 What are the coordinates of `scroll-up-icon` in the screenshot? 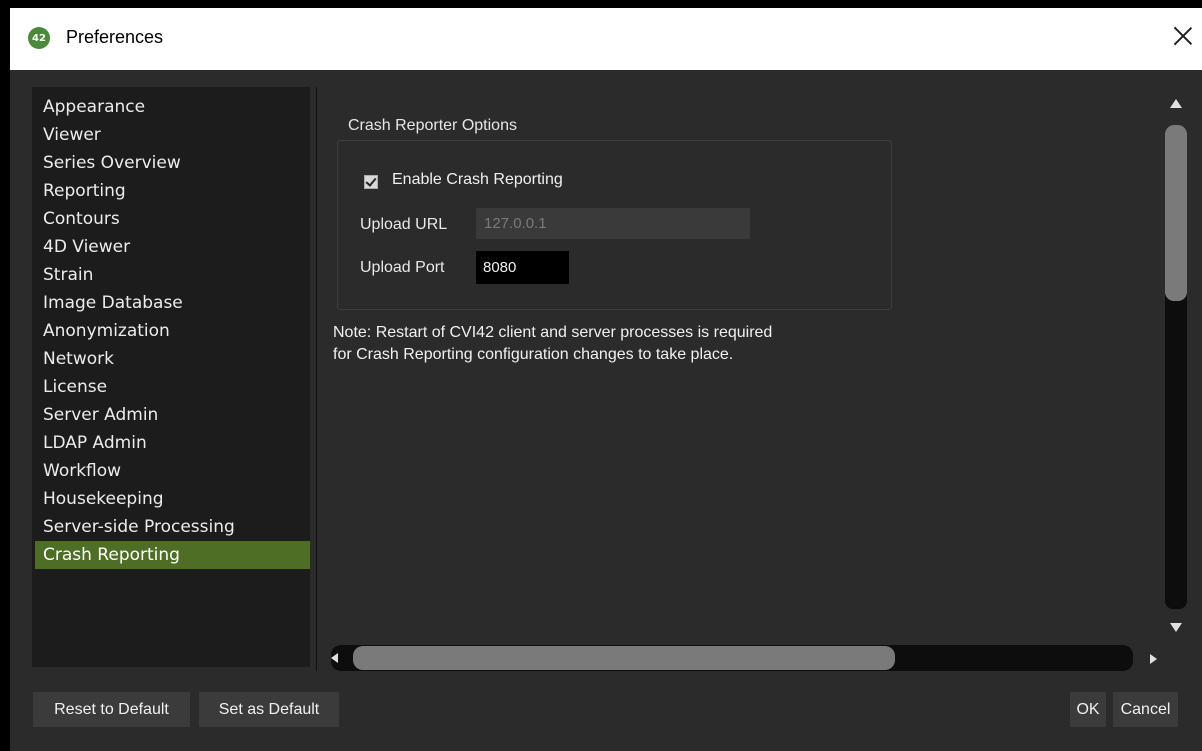 It's located at (1176, 103).